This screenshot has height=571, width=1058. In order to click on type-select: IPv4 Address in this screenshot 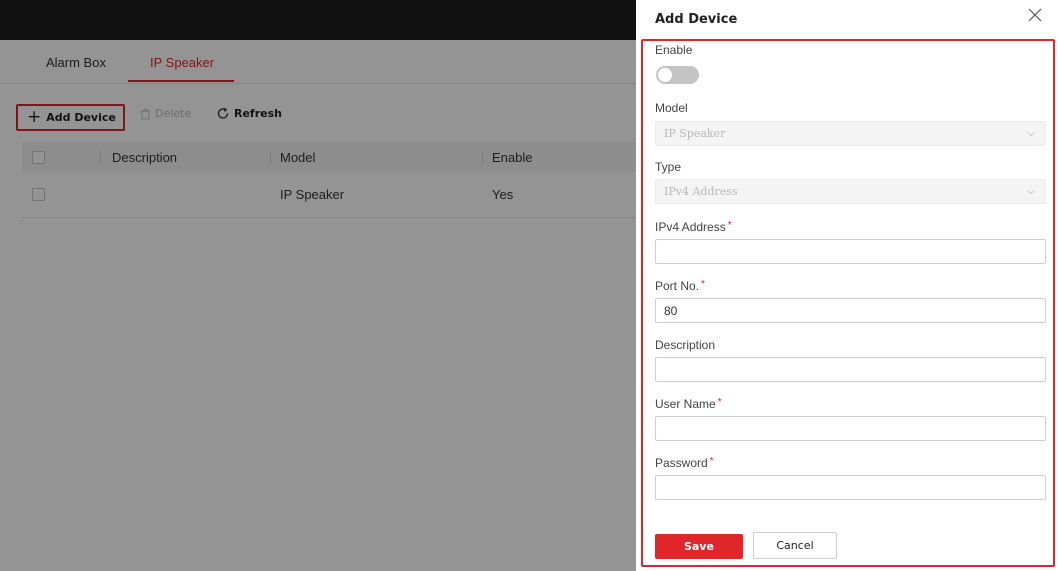, I will do `click(850, 191)`.